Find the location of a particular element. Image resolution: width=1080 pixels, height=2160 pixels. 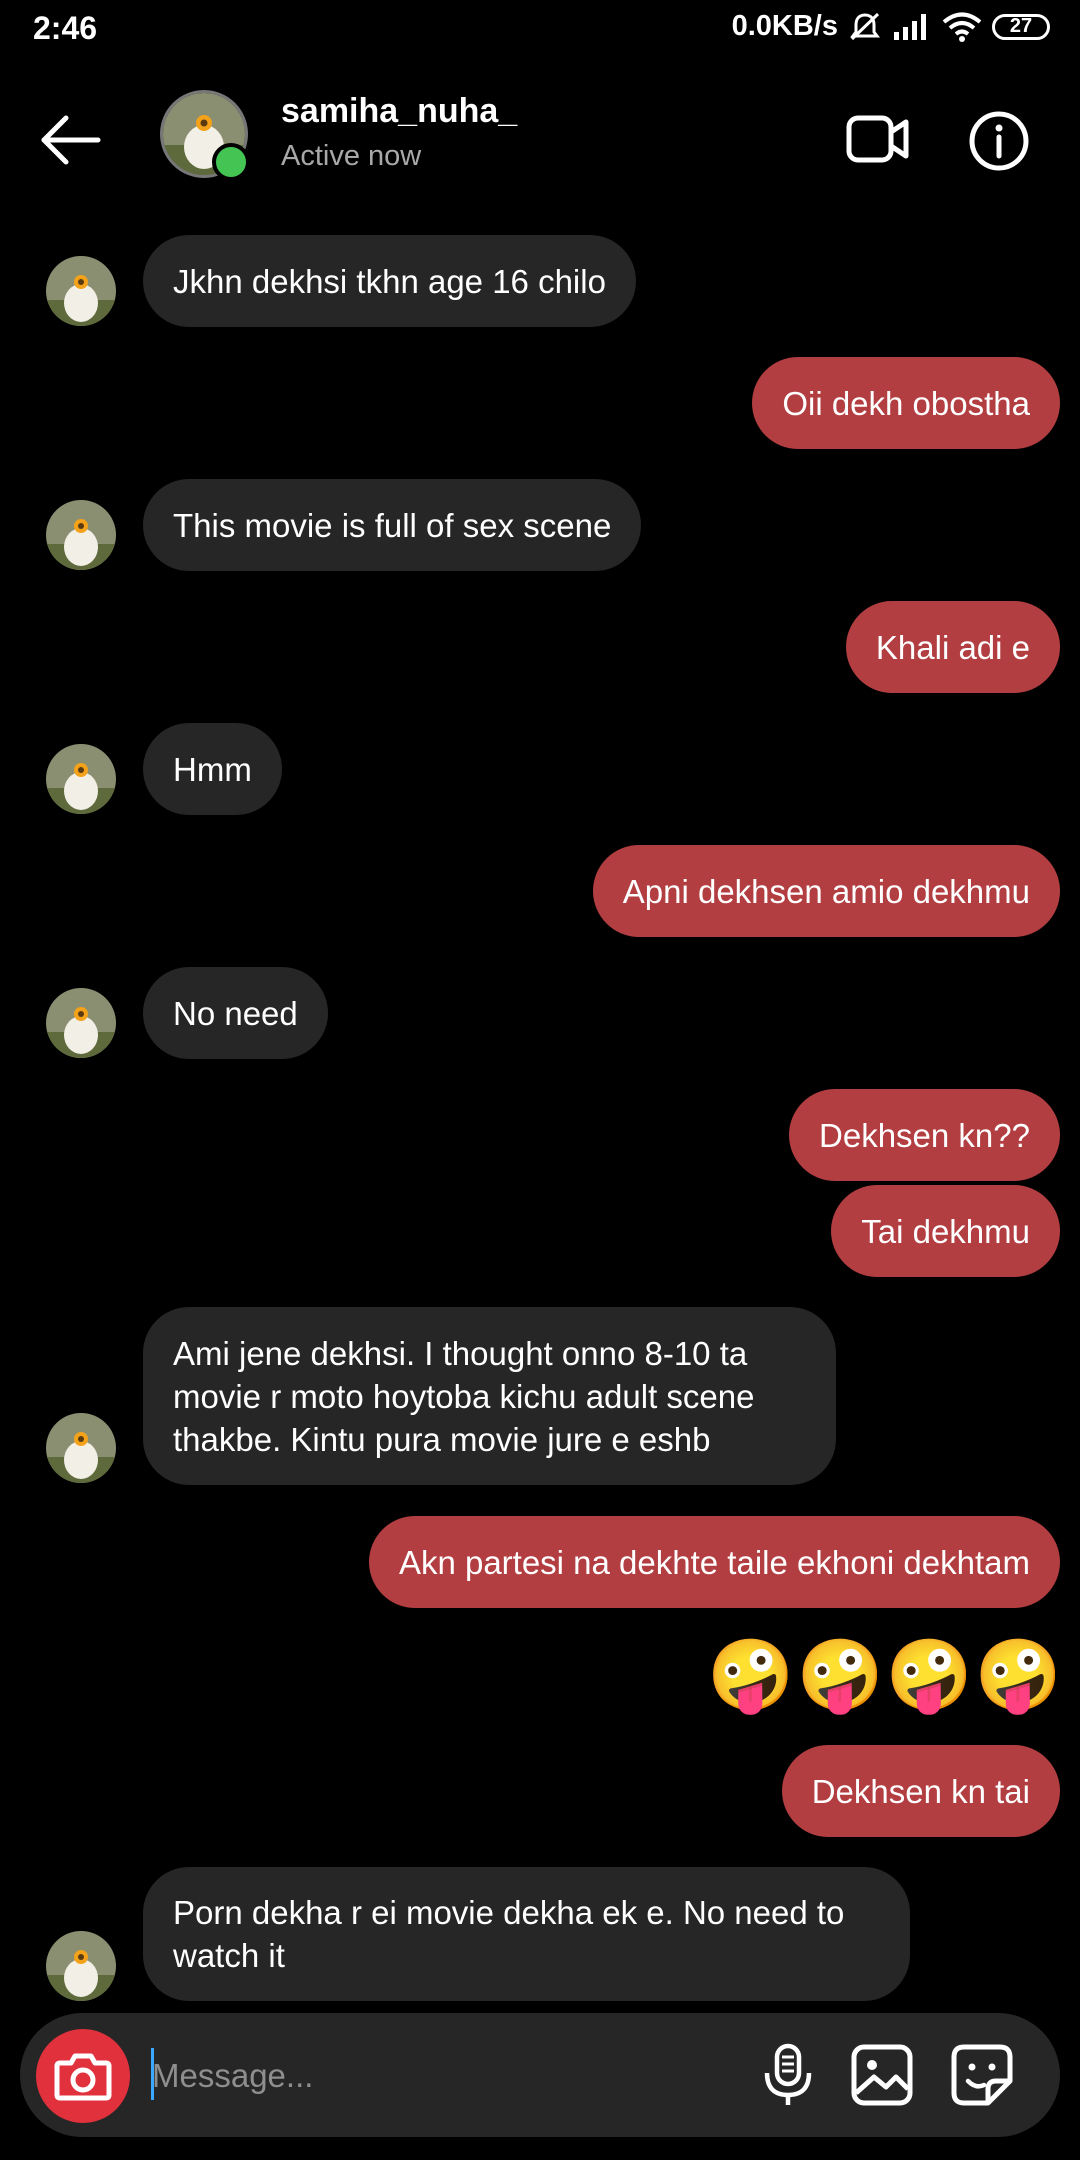

incoming-message: Jkhn dekhsi tkhn age 16 chilo is located at coordinates (389, 281).